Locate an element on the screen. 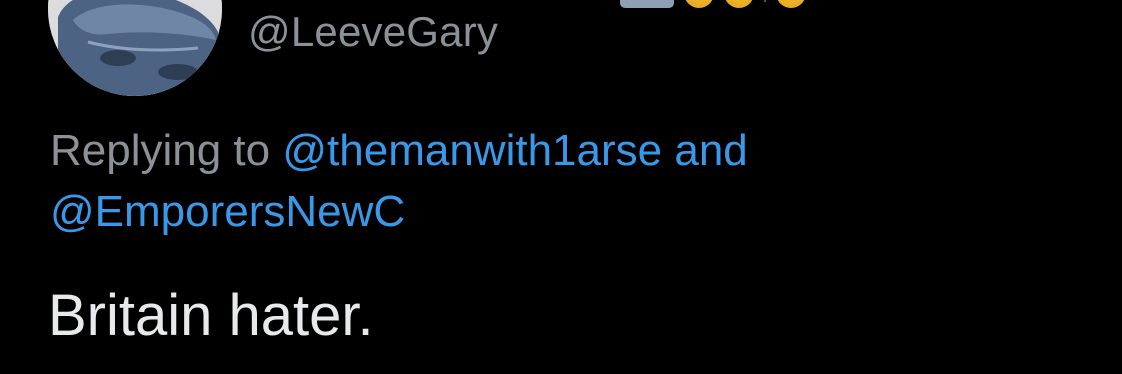 This screenshot has width=1122, height=374. flag-badge-icon is located at coordinates (647, 4).